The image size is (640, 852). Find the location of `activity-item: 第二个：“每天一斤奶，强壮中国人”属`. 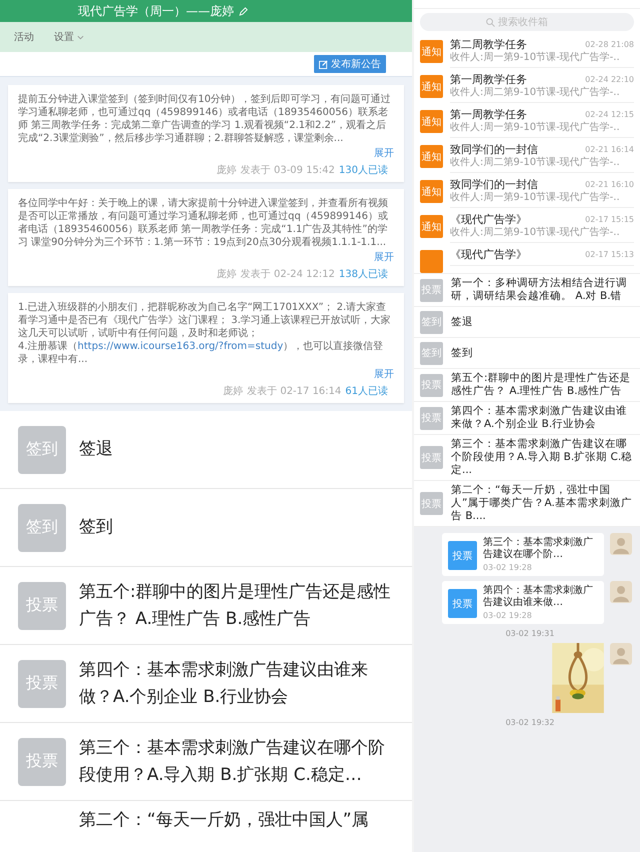

activity-item: 第二个：“每天一斤奶，强壮中国人”属 is located at coordinates (206, 817).